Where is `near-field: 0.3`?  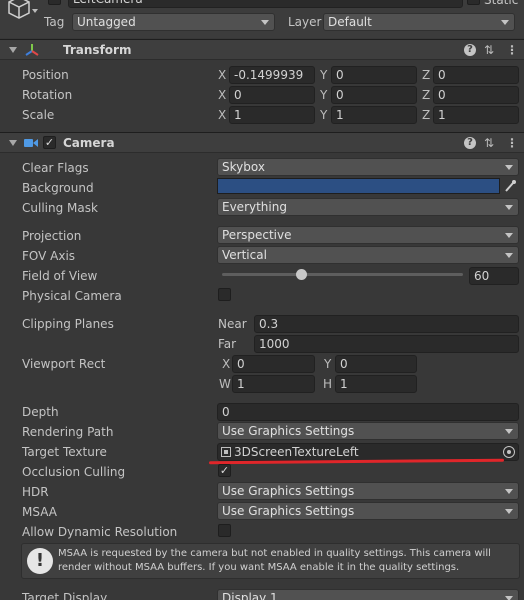 near-field: 0.3 is located at coordinates (386, 324).